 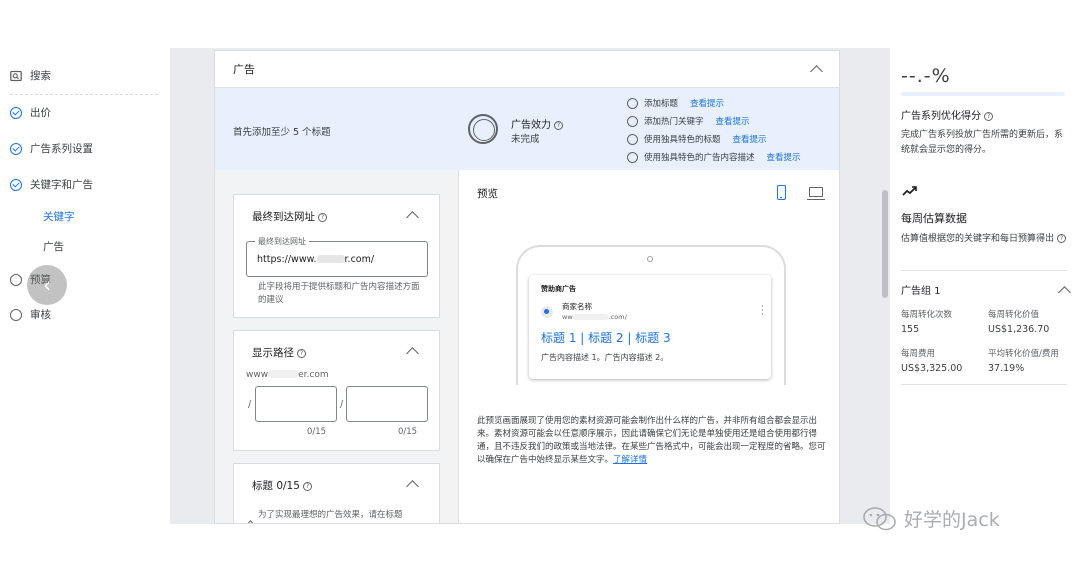 What do you see at coordinates (1006, 368) in the screenshot?
I see `stat-value: 37.19%` at bounding box center [1006, 368].